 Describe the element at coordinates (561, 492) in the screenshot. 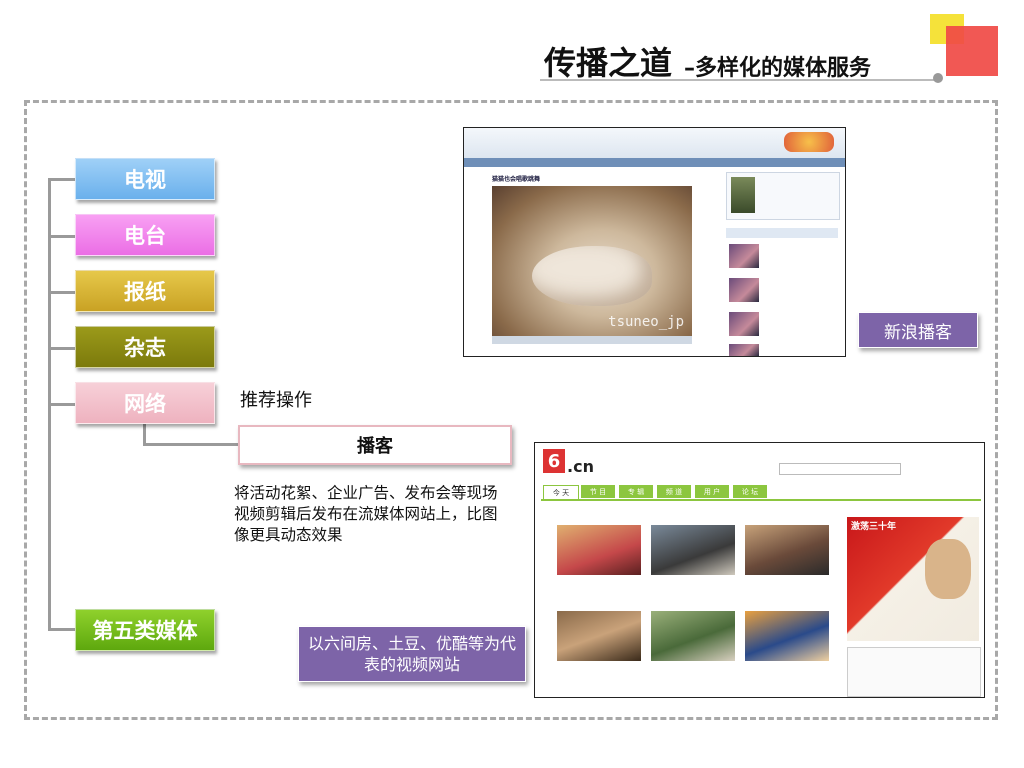

I see `6cn-tab-today: 今 天` at that location.